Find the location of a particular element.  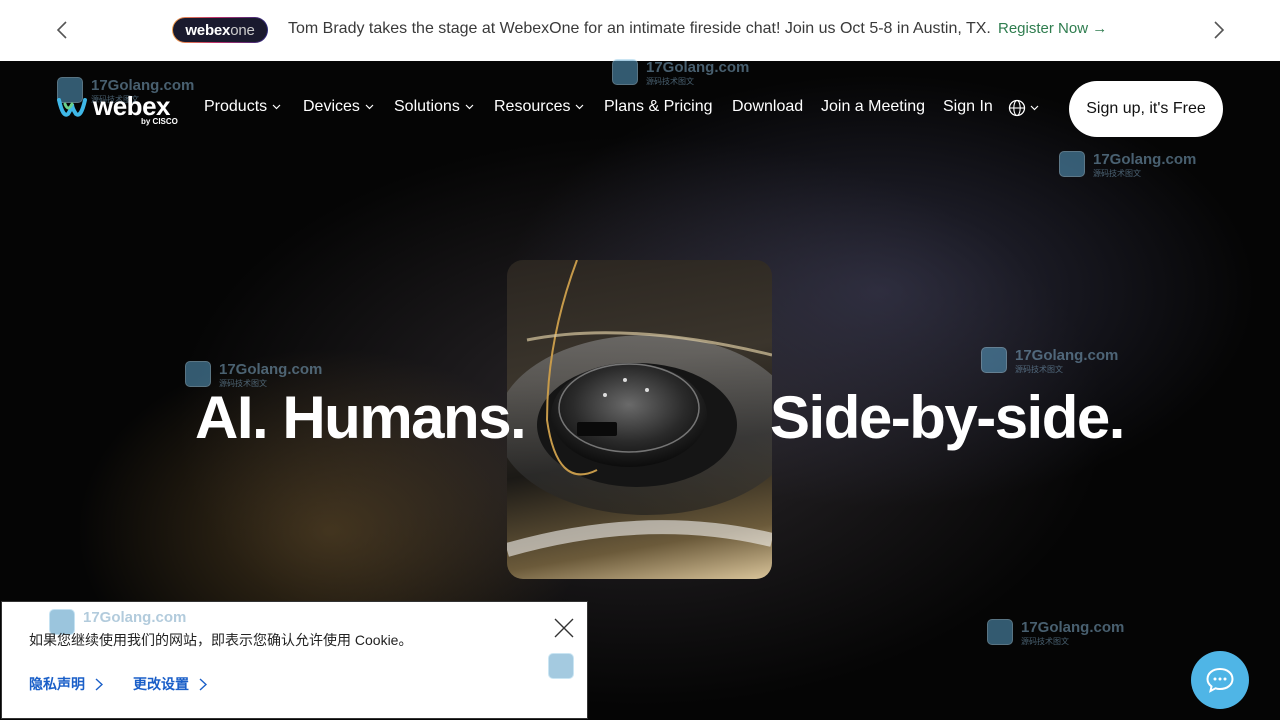

nav-label: Resources is located at coordinates (532, 106).